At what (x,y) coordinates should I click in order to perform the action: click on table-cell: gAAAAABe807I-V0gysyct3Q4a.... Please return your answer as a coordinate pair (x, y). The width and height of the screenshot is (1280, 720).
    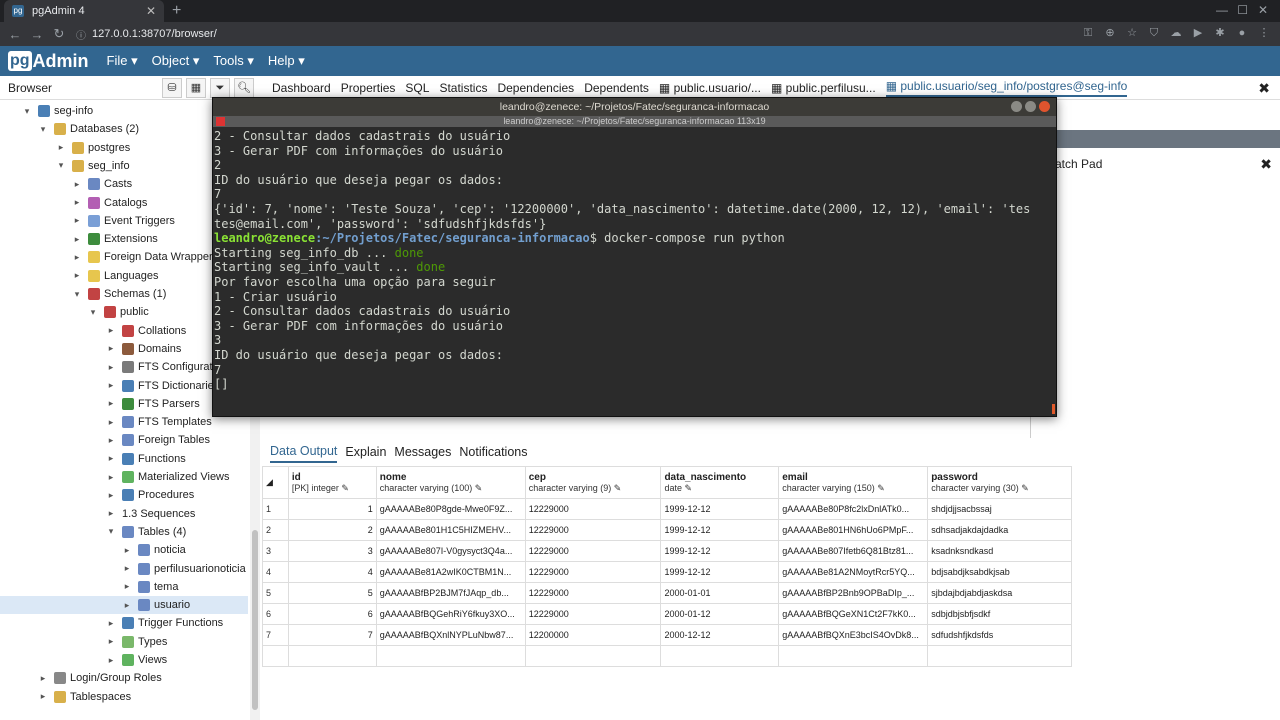
    Looking at the image, I should click on (450, 551).